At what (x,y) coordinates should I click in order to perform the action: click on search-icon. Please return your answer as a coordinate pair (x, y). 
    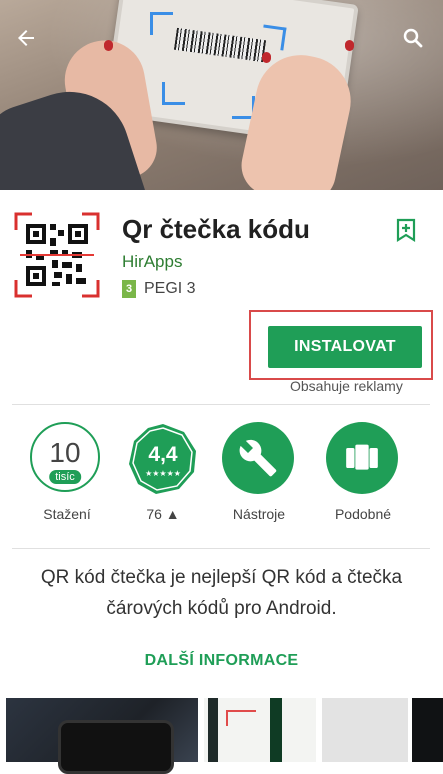
    Looking at the image, I should click on (413, 38).